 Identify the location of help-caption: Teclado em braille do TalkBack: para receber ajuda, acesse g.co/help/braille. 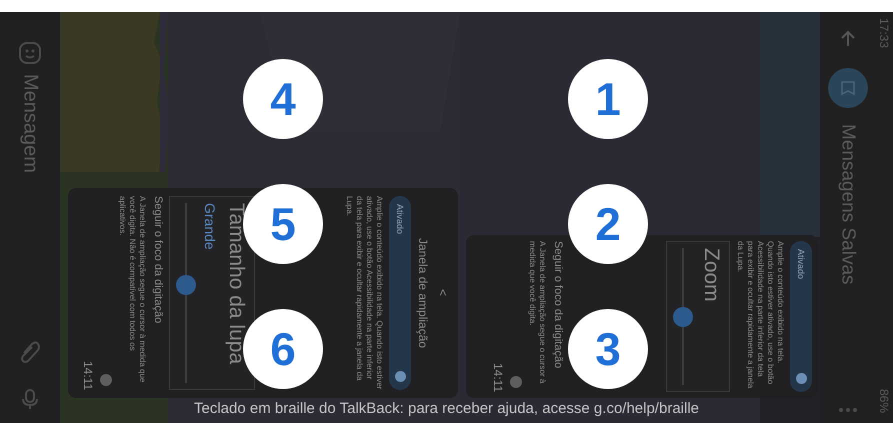
(446, 408).